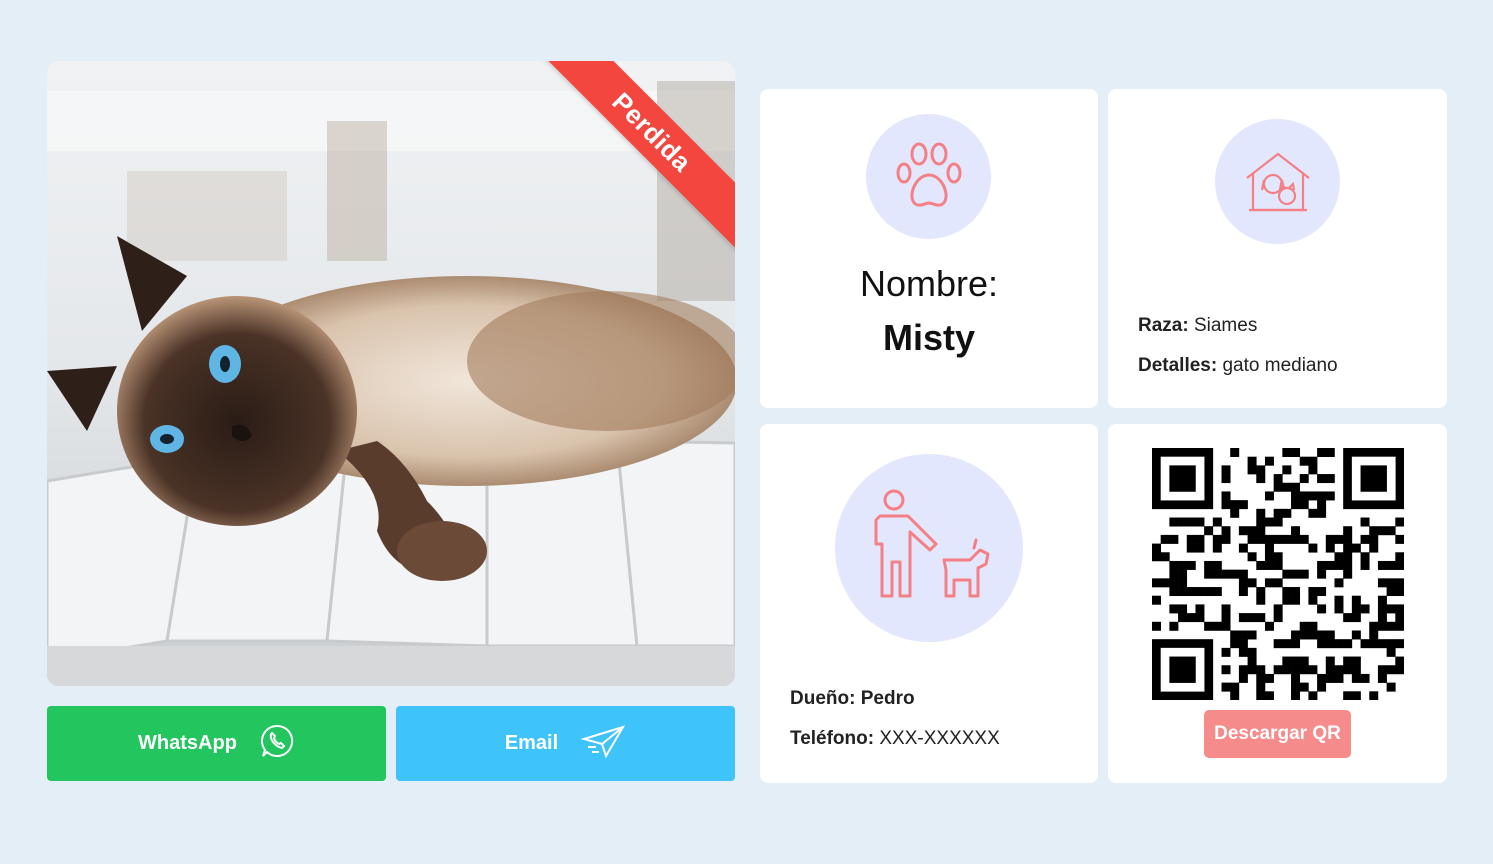  I want to click on details-label: Detalles:, so click(1178, 365).